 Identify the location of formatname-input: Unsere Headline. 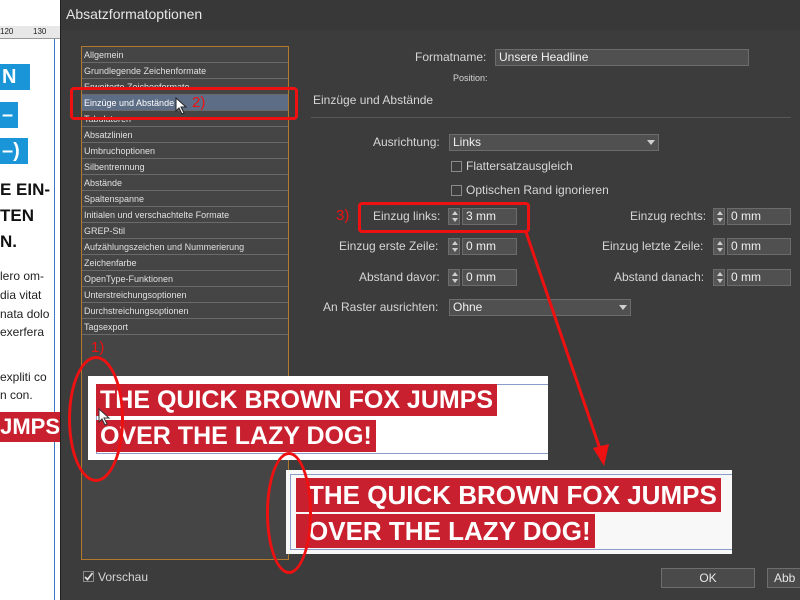
(622, 57).